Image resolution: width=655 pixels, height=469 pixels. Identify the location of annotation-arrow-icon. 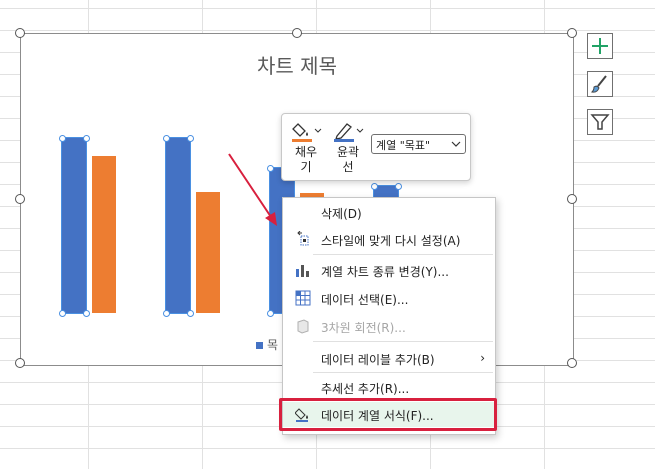
(252, 189).